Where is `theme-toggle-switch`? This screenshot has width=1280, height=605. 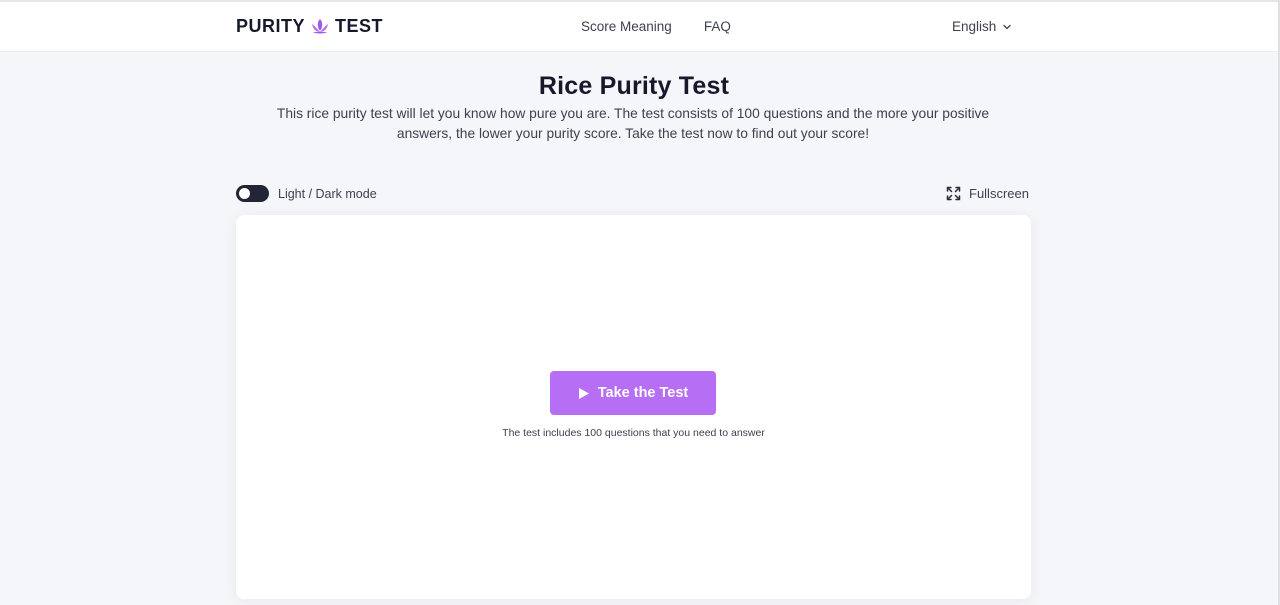
theme-toggle-switch is located at coordinates (252, 193).